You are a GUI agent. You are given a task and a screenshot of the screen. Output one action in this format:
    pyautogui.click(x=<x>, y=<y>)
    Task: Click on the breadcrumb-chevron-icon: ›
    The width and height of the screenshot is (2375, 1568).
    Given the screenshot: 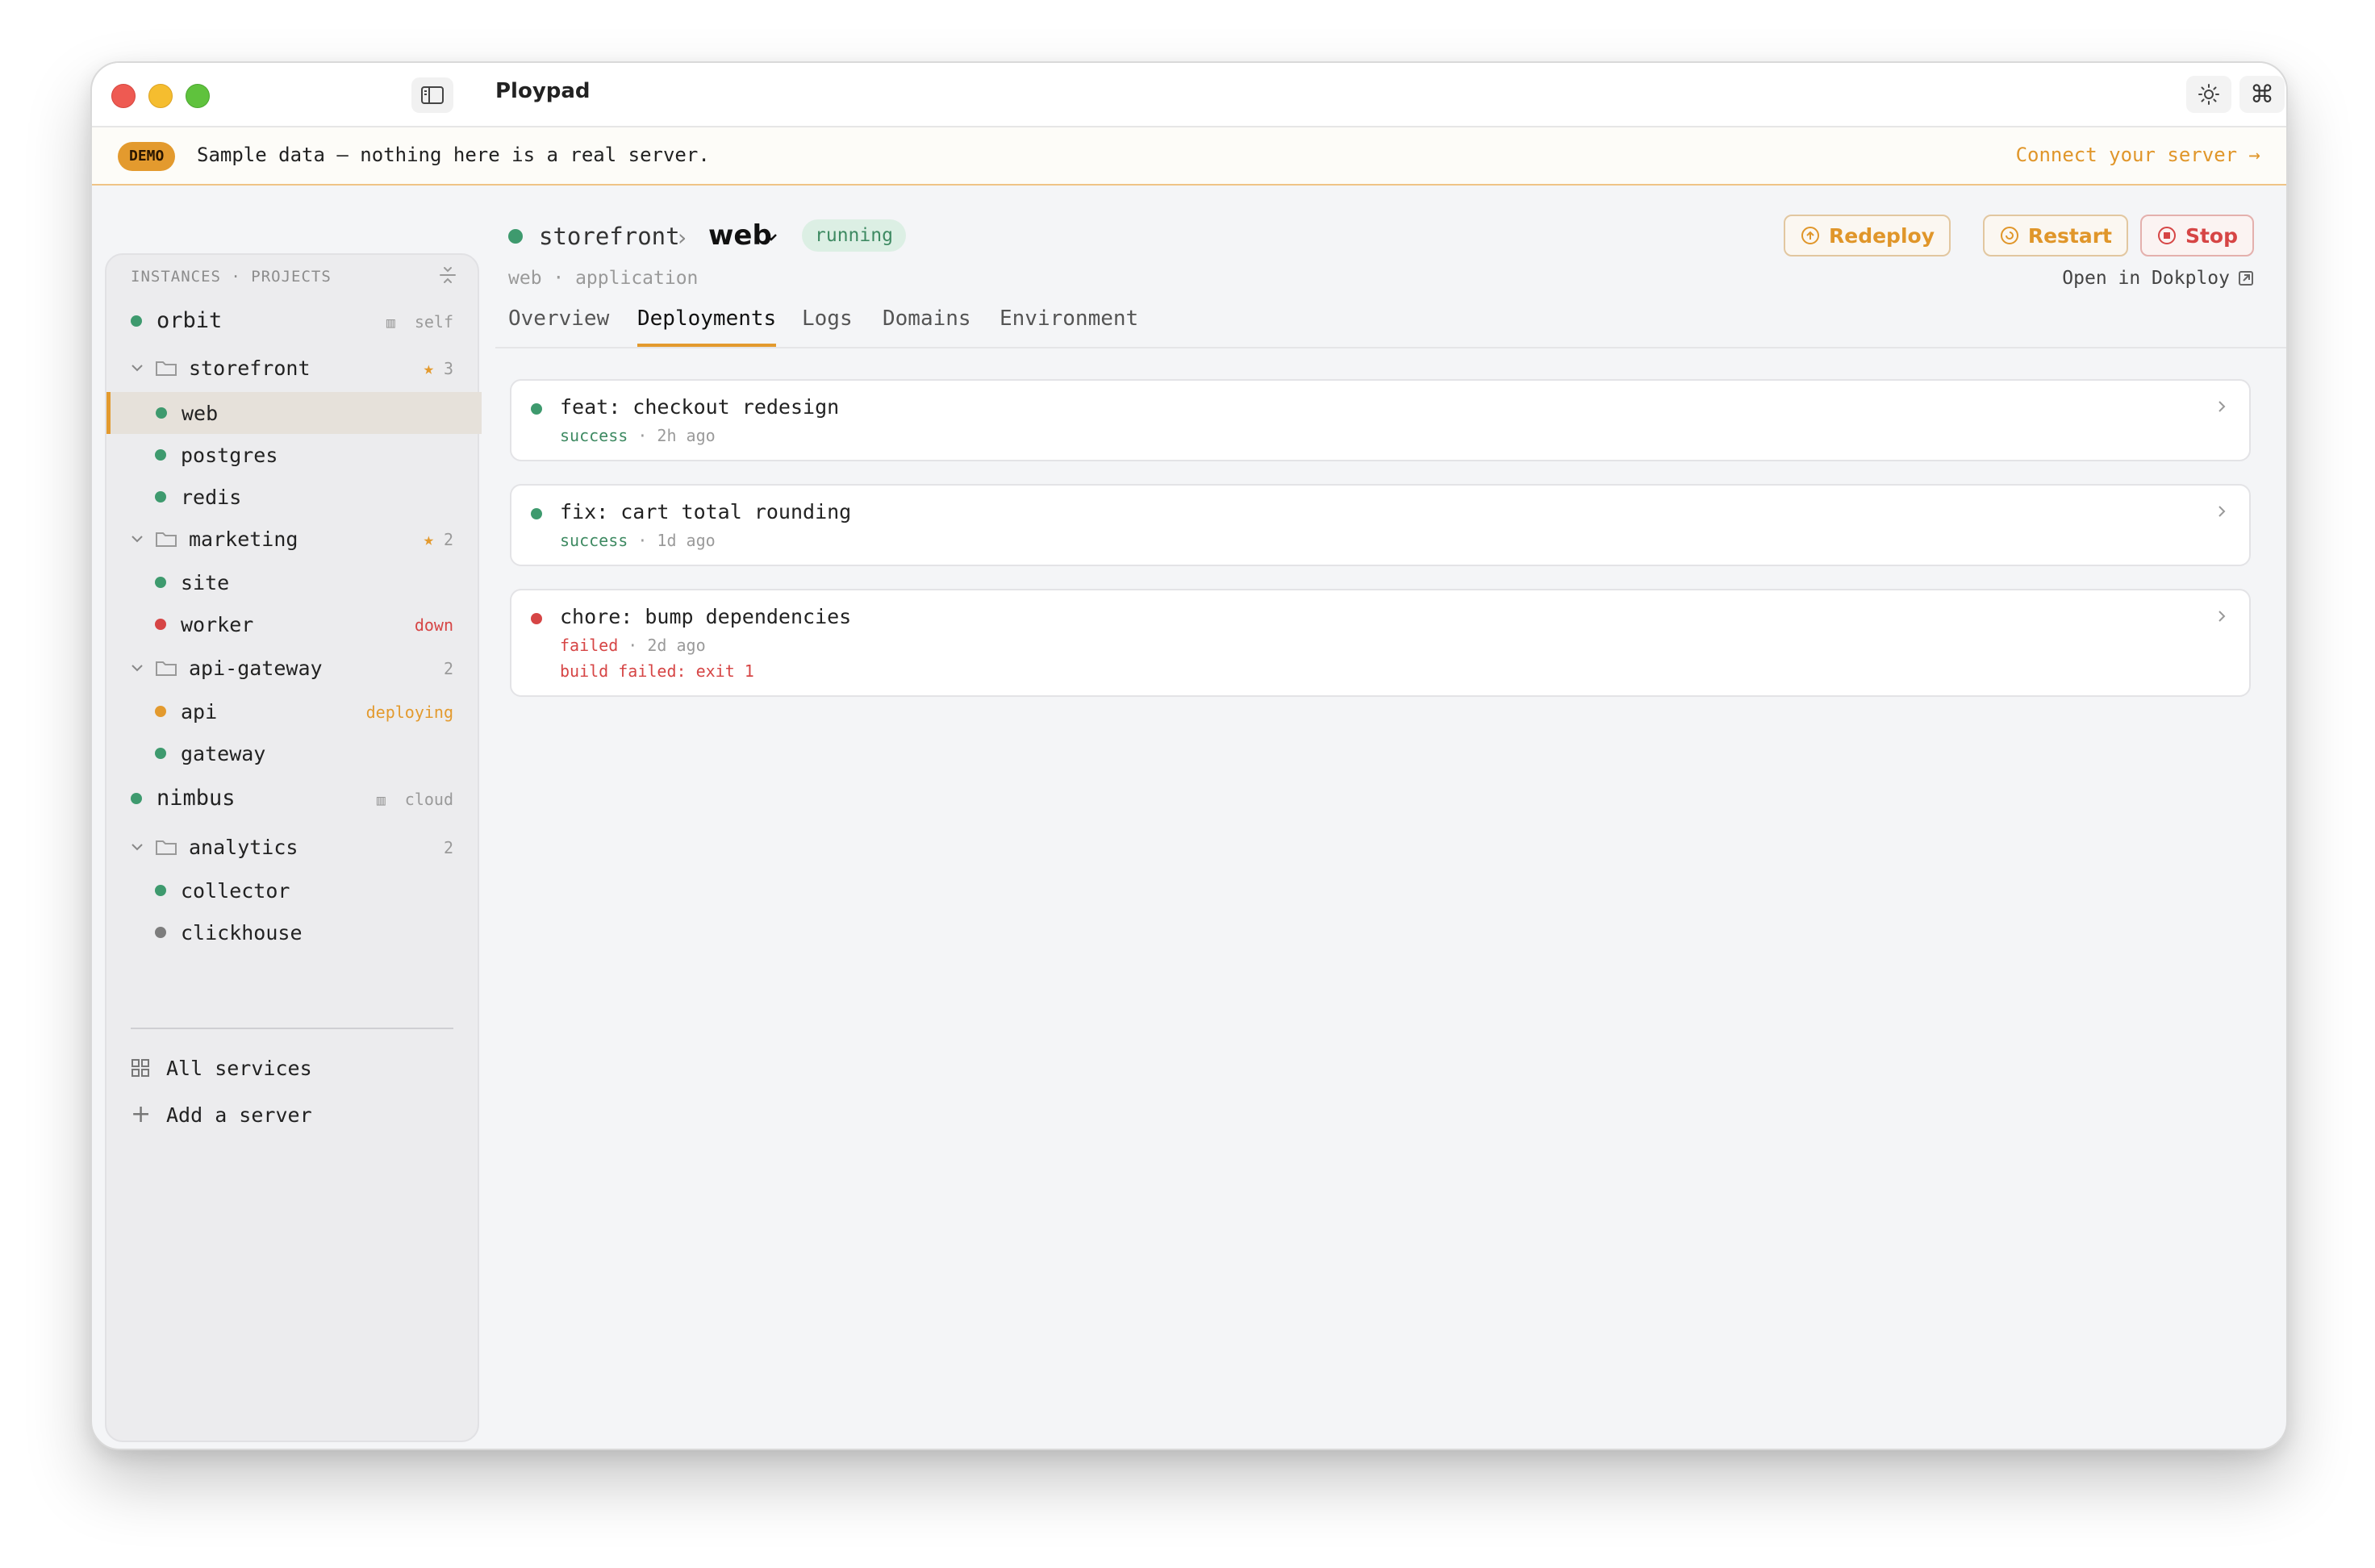 What is the action you would take?
    pyautogui.click(x=682, y=238)
    